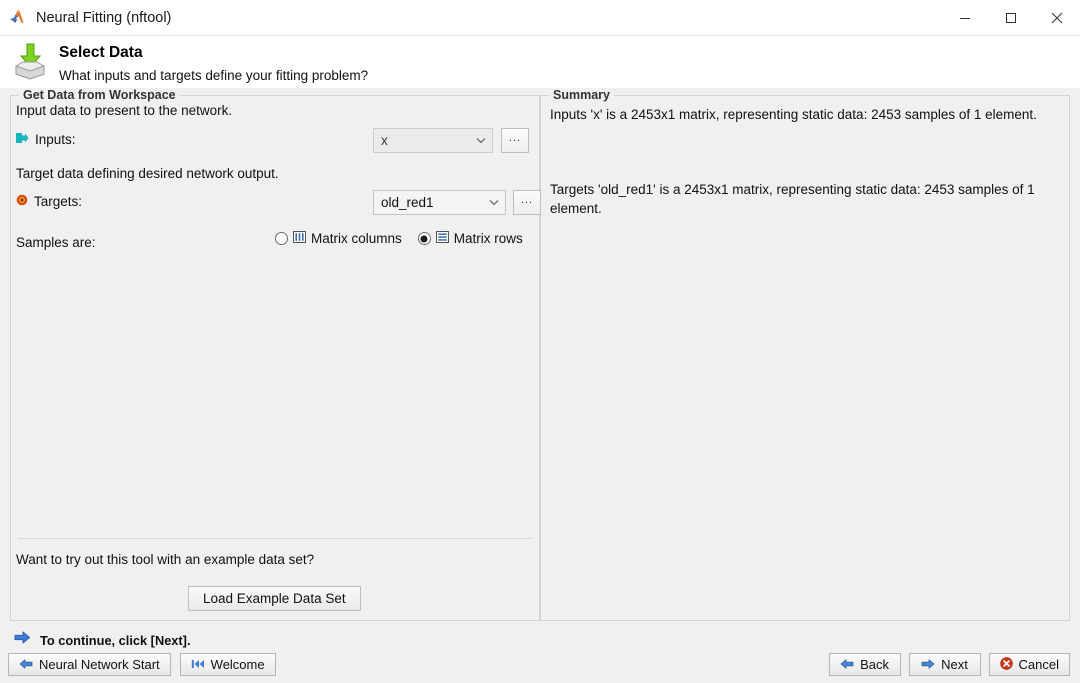 This screenshot has width=1080, height=683. I want to click on samples-radio-group: Matrix columns Matrix rows, so click(399, 238).